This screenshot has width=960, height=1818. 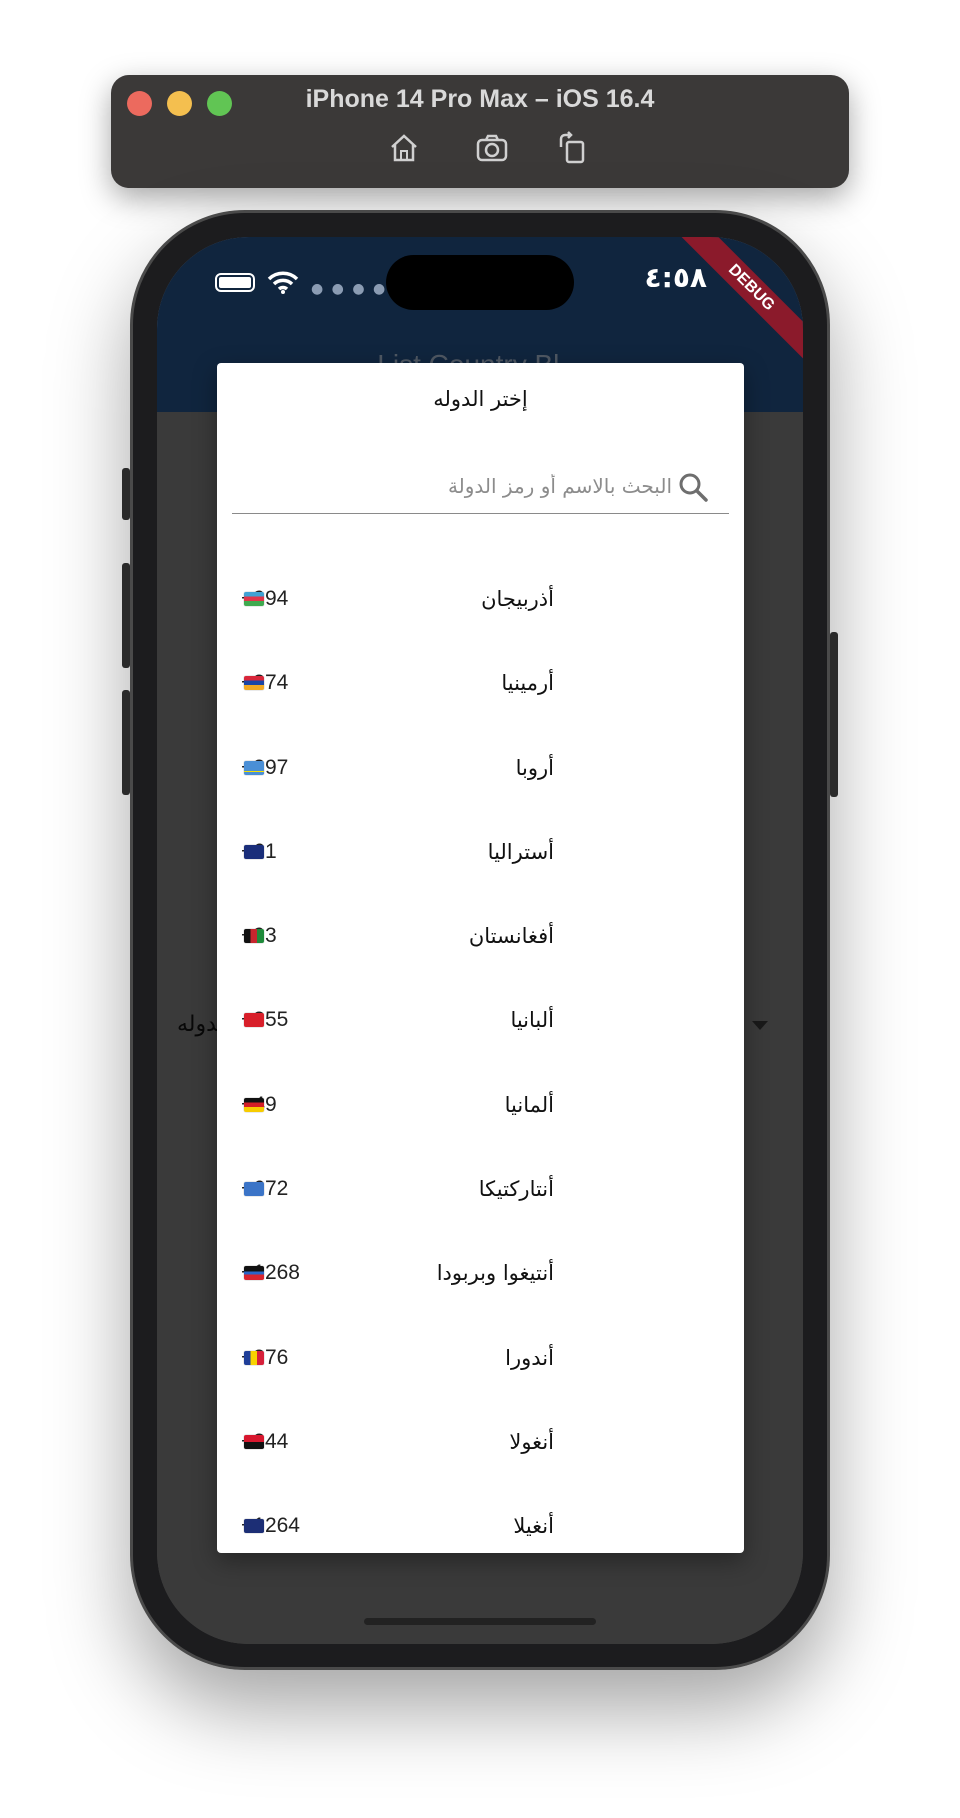 What do you see at coordinates (254, 599) in the screenshot?
I see `az-flag-icon` at bounding box center [254, 599].